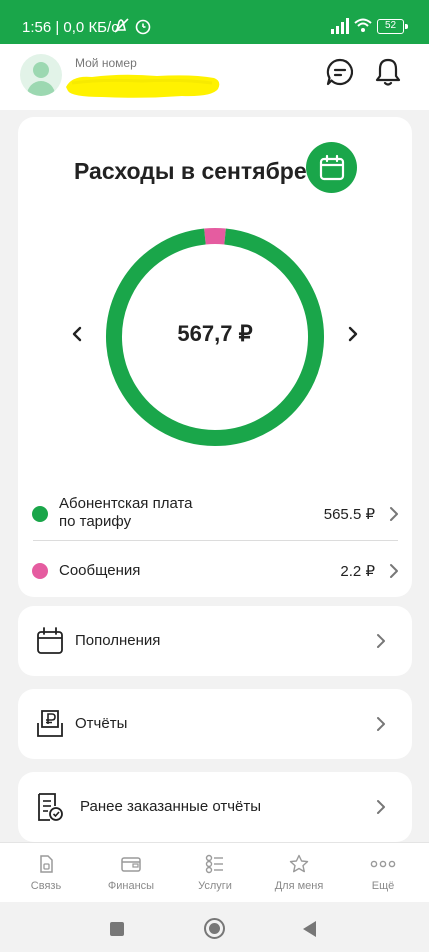  Describe the element at coordinates (363, 25) in the screenshot. I see `wifi-icon` at that location.